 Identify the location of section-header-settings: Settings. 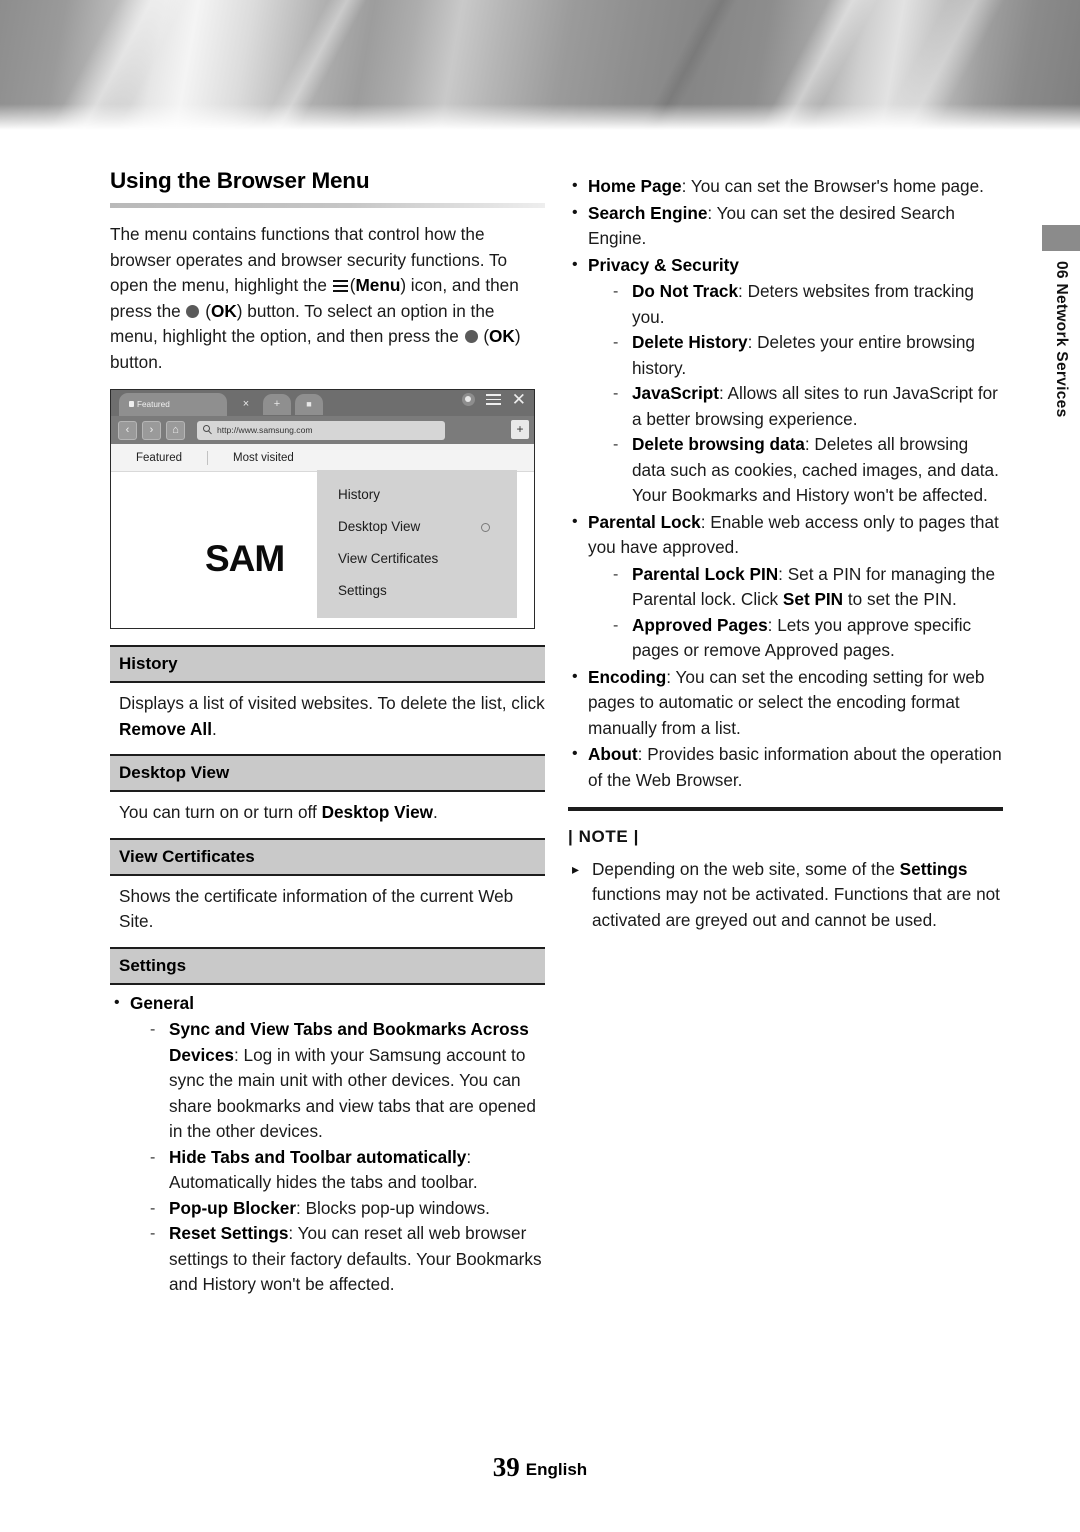
(327, 965).